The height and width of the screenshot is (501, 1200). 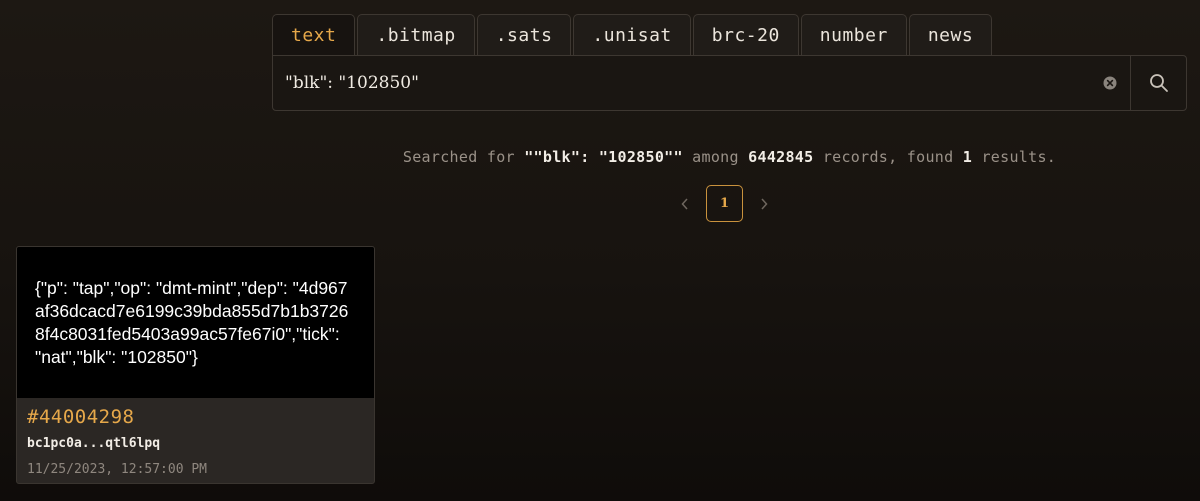 I want to click on tab-text: text, so click(x=314, y=34).